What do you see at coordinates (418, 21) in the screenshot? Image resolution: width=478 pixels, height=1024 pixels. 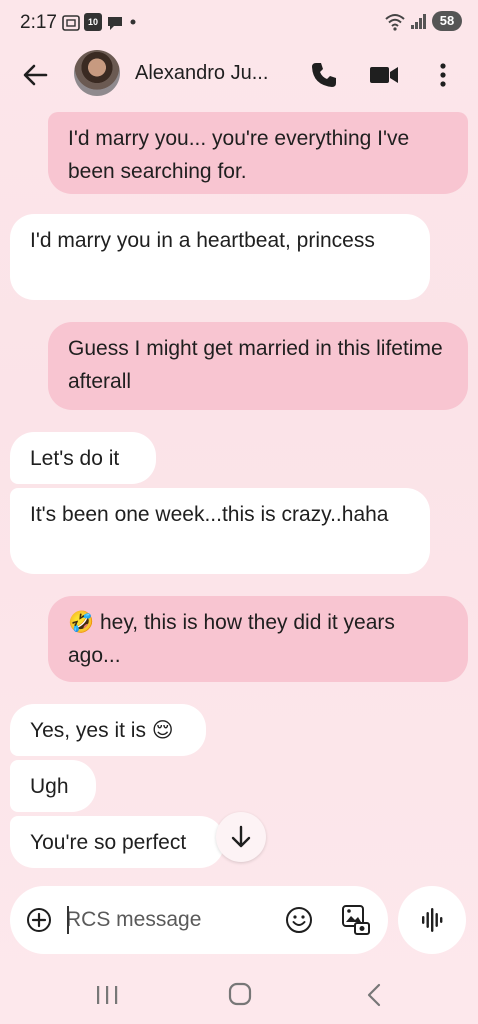 I see `signal-icon` at bounding box center [418, 21].